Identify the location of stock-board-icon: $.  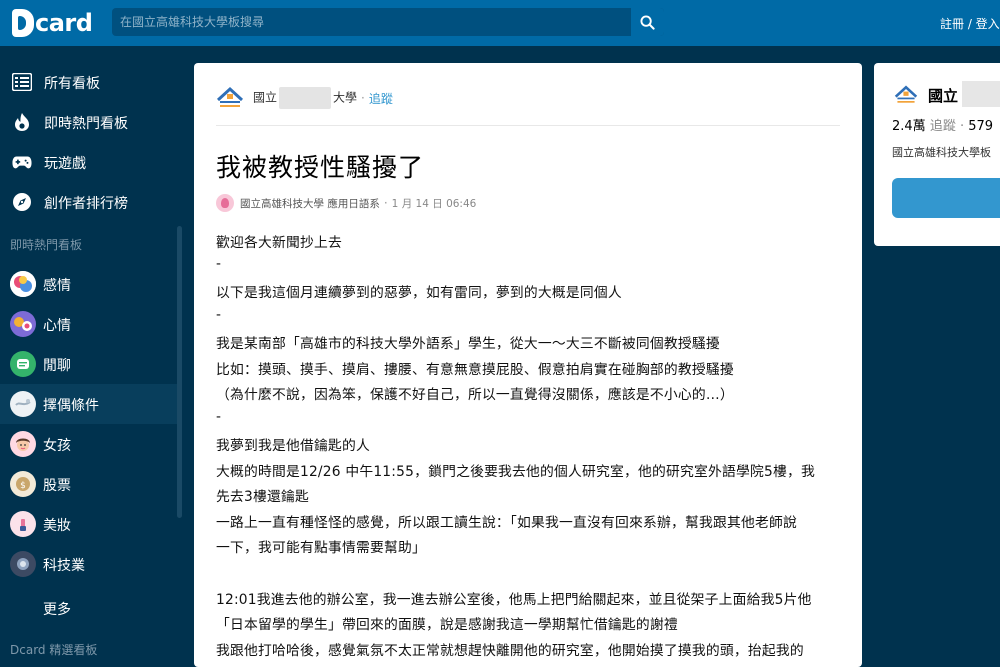
(23, 484).